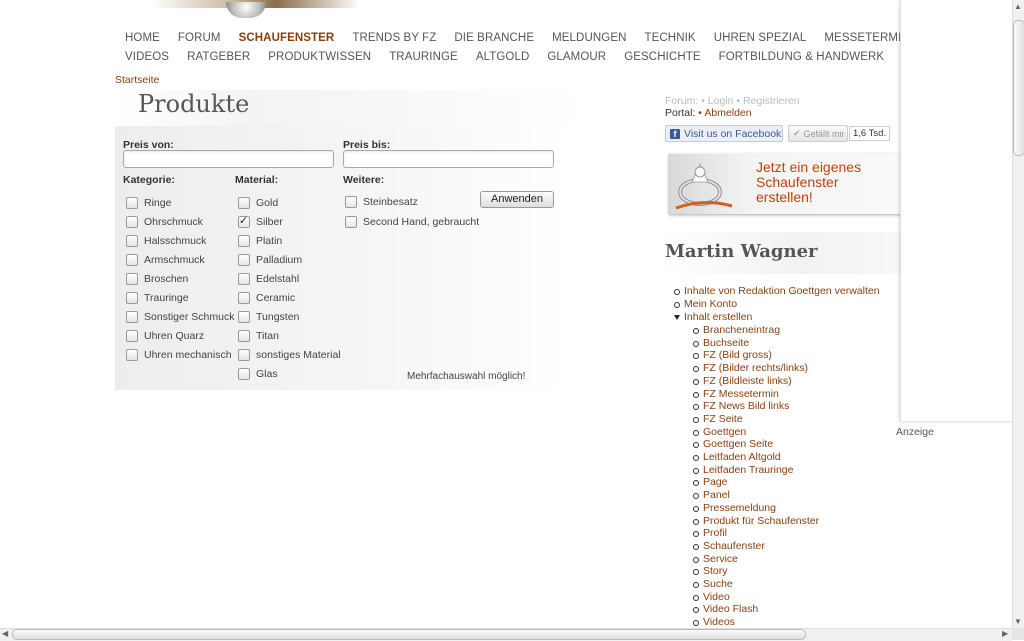  Describe the element at coordinates (268, 317) in the screenshot. I see `material-option: Tungsten` at that location.